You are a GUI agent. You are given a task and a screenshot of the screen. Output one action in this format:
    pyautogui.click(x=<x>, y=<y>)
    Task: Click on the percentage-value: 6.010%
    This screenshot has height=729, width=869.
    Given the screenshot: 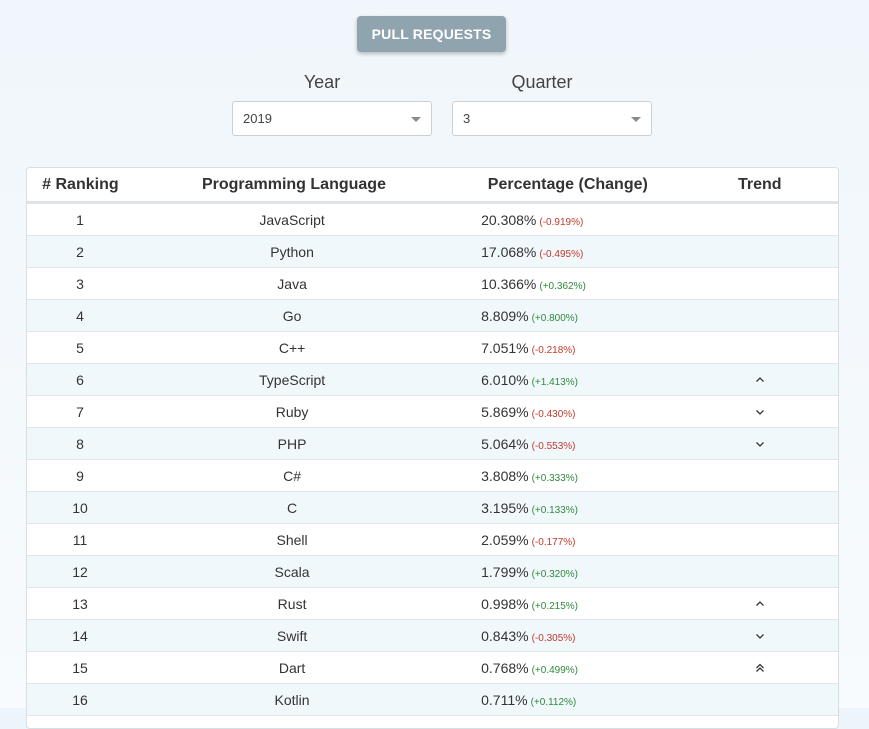 What is the action you would take?
    pyautogui.click(x=505, y=379)
    